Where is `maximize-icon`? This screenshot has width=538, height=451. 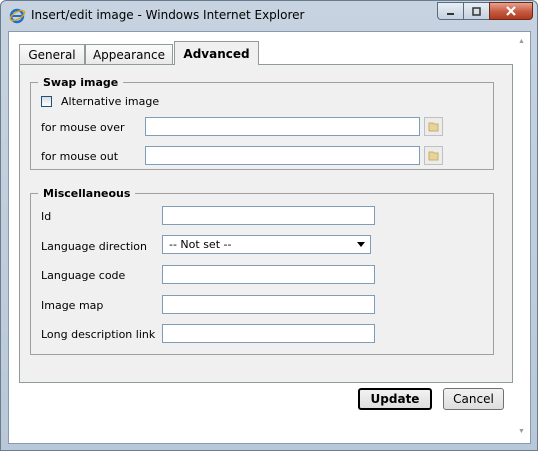
maximize-icon is located at coordinates (476, 11).